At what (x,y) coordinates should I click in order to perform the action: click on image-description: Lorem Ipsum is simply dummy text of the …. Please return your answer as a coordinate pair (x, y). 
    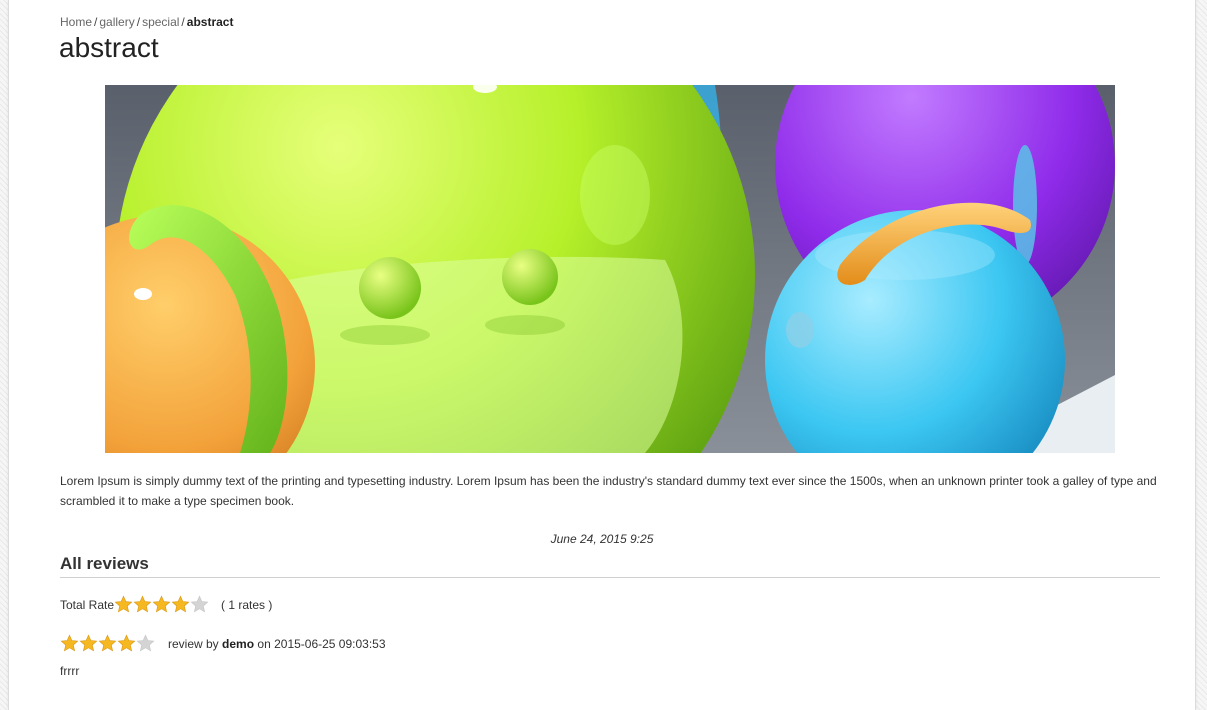
    Looking at the image, I should click on (608, 491).